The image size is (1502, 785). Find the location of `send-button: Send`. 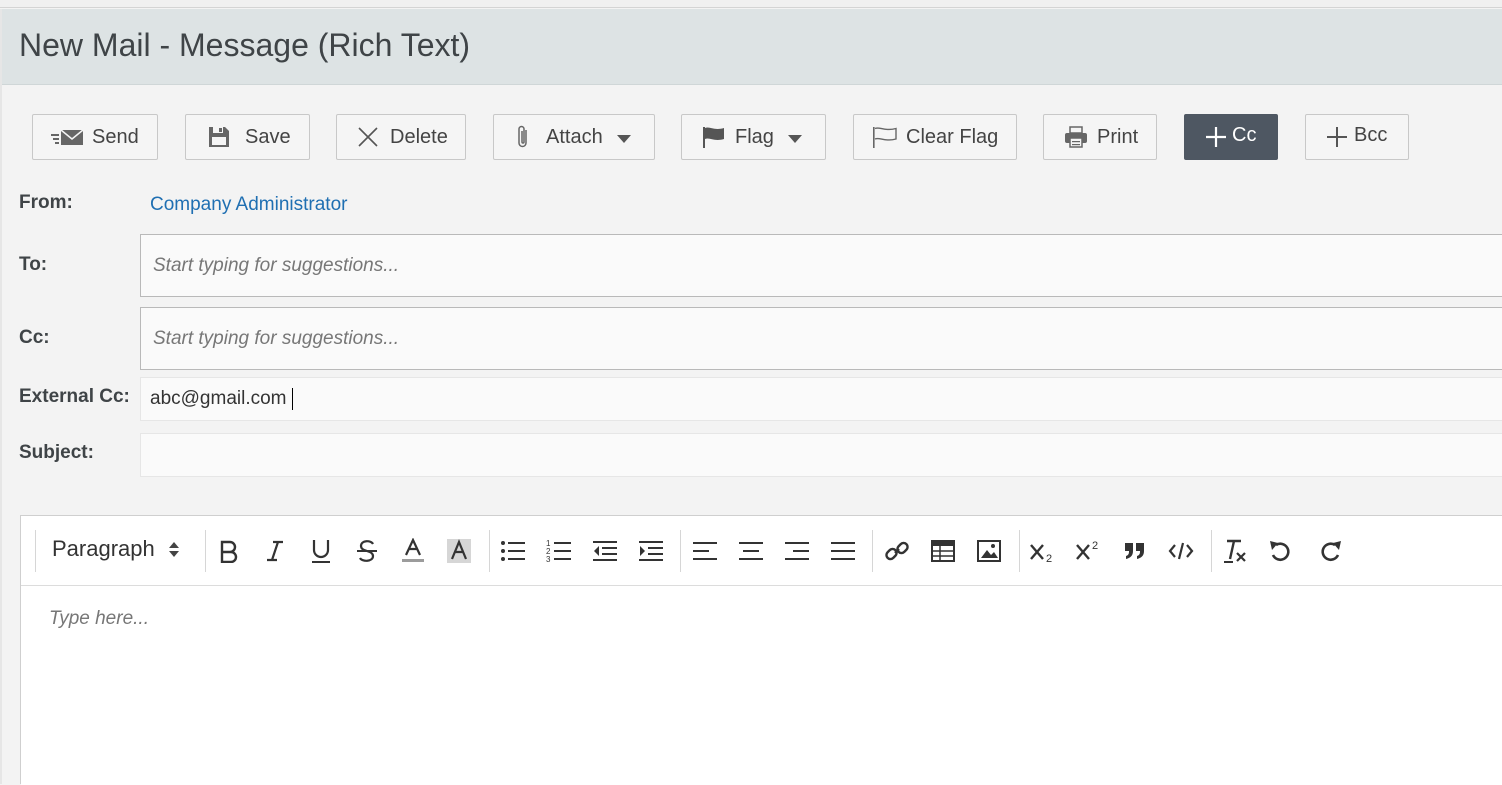

send-button: Send is located at coordinates (95, 137).